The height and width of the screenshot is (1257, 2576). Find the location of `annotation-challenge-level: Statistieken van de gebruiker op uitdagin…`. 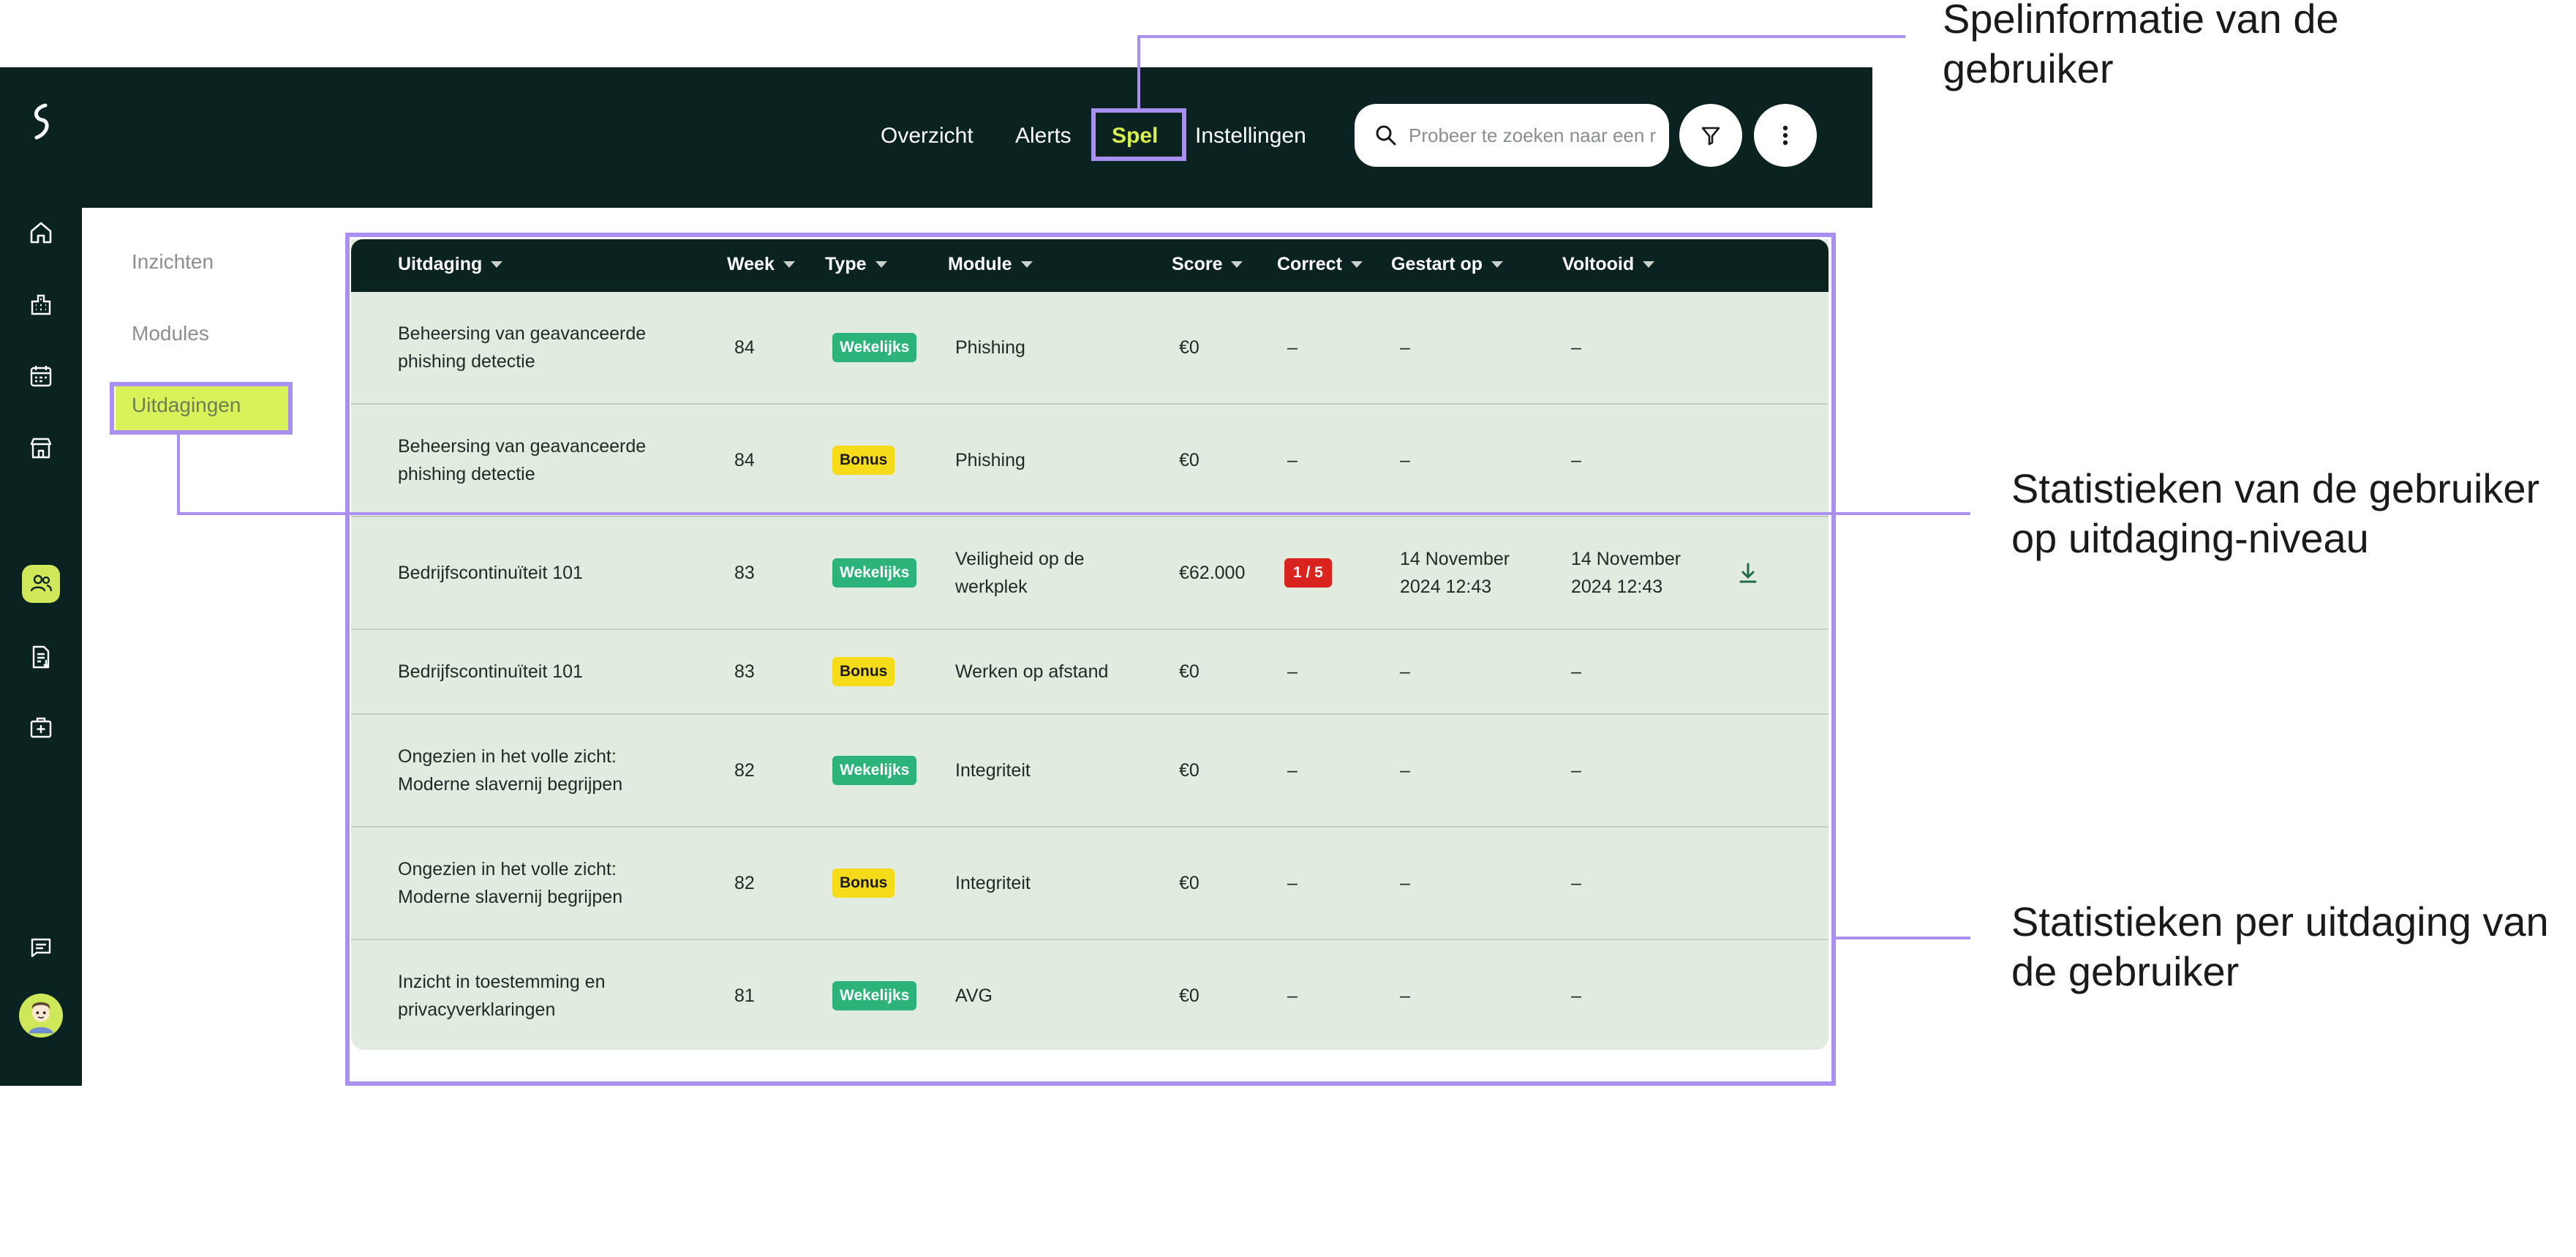

annotation-challenge-level: Statistieken van de gebruiker op uitdagin… is located at coordinates (2275, 513).